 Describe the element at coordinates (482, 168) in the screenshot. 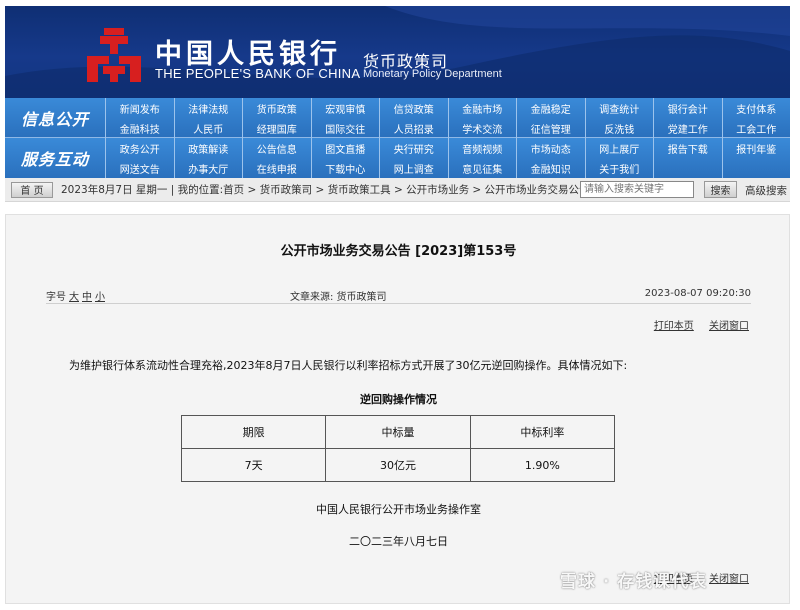

I see `nav-item-service-15: 意见征集` at that location.